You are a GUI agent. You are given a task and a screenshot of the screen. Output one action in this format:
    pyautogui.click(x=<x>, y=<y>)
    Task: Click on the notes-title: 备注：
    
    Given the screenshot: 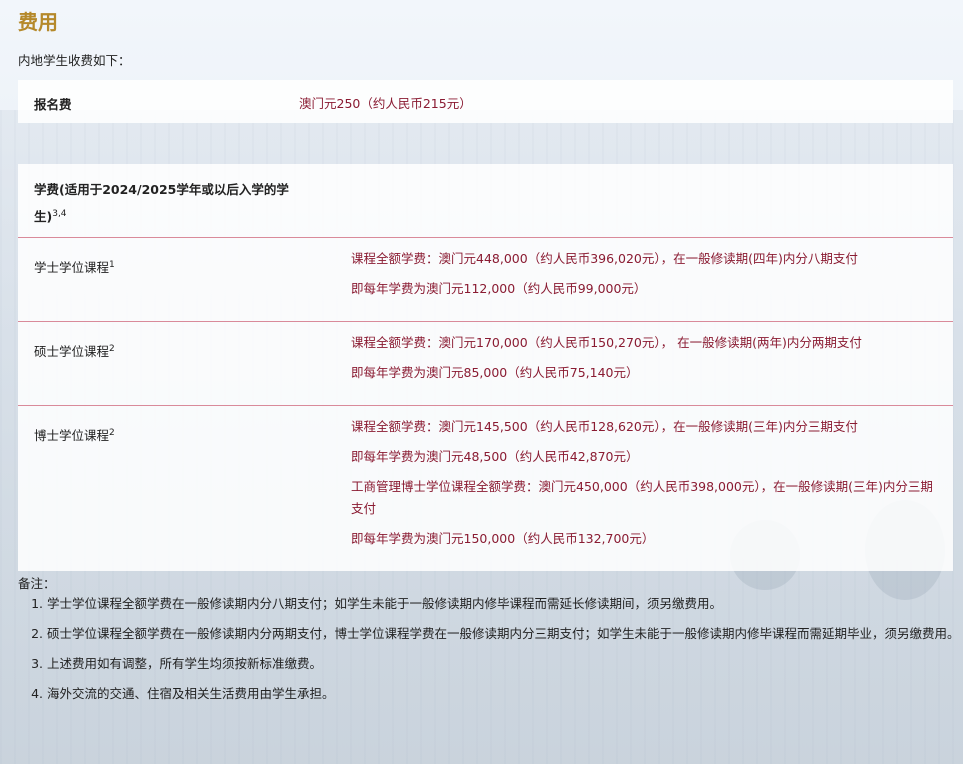 What is the action you would take?
    pyautogui.click(x=37, y=583)
    